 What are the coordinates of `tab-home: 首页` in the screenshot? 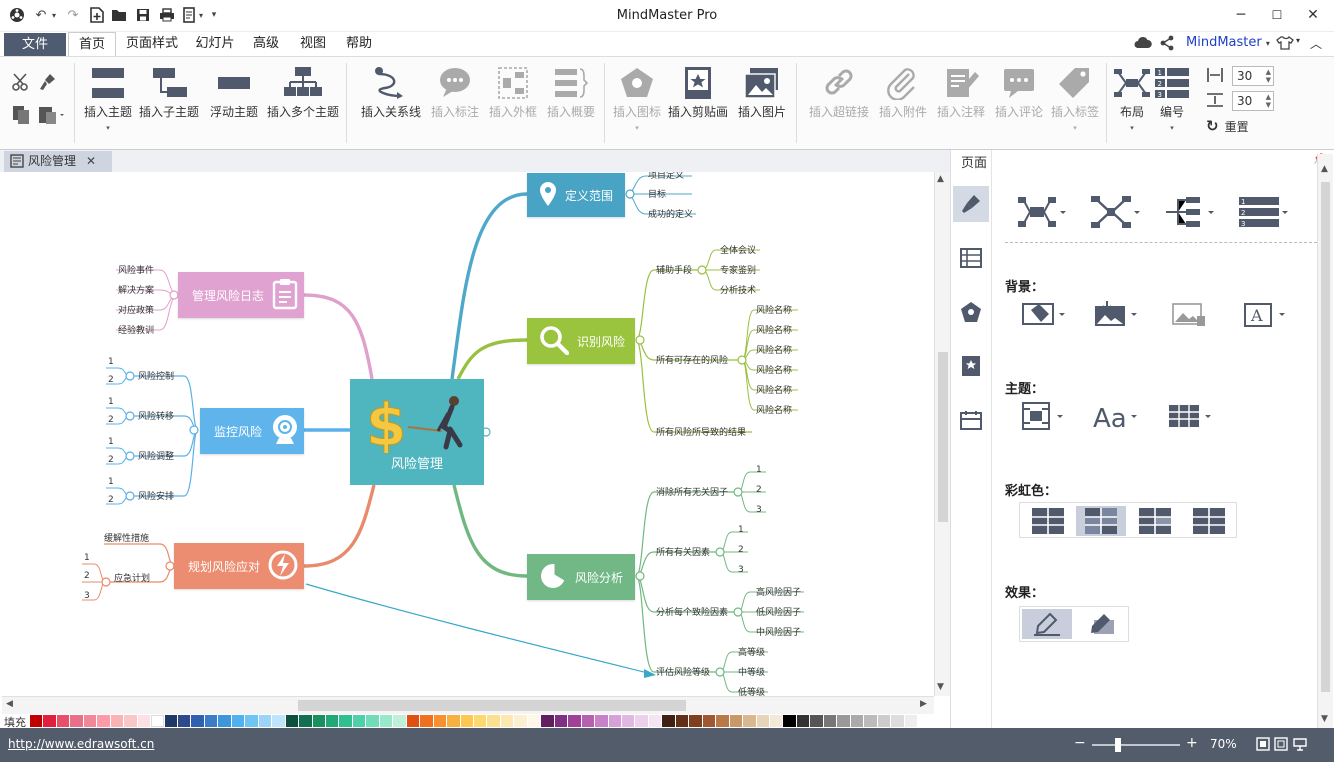 It's located at (92, 44).